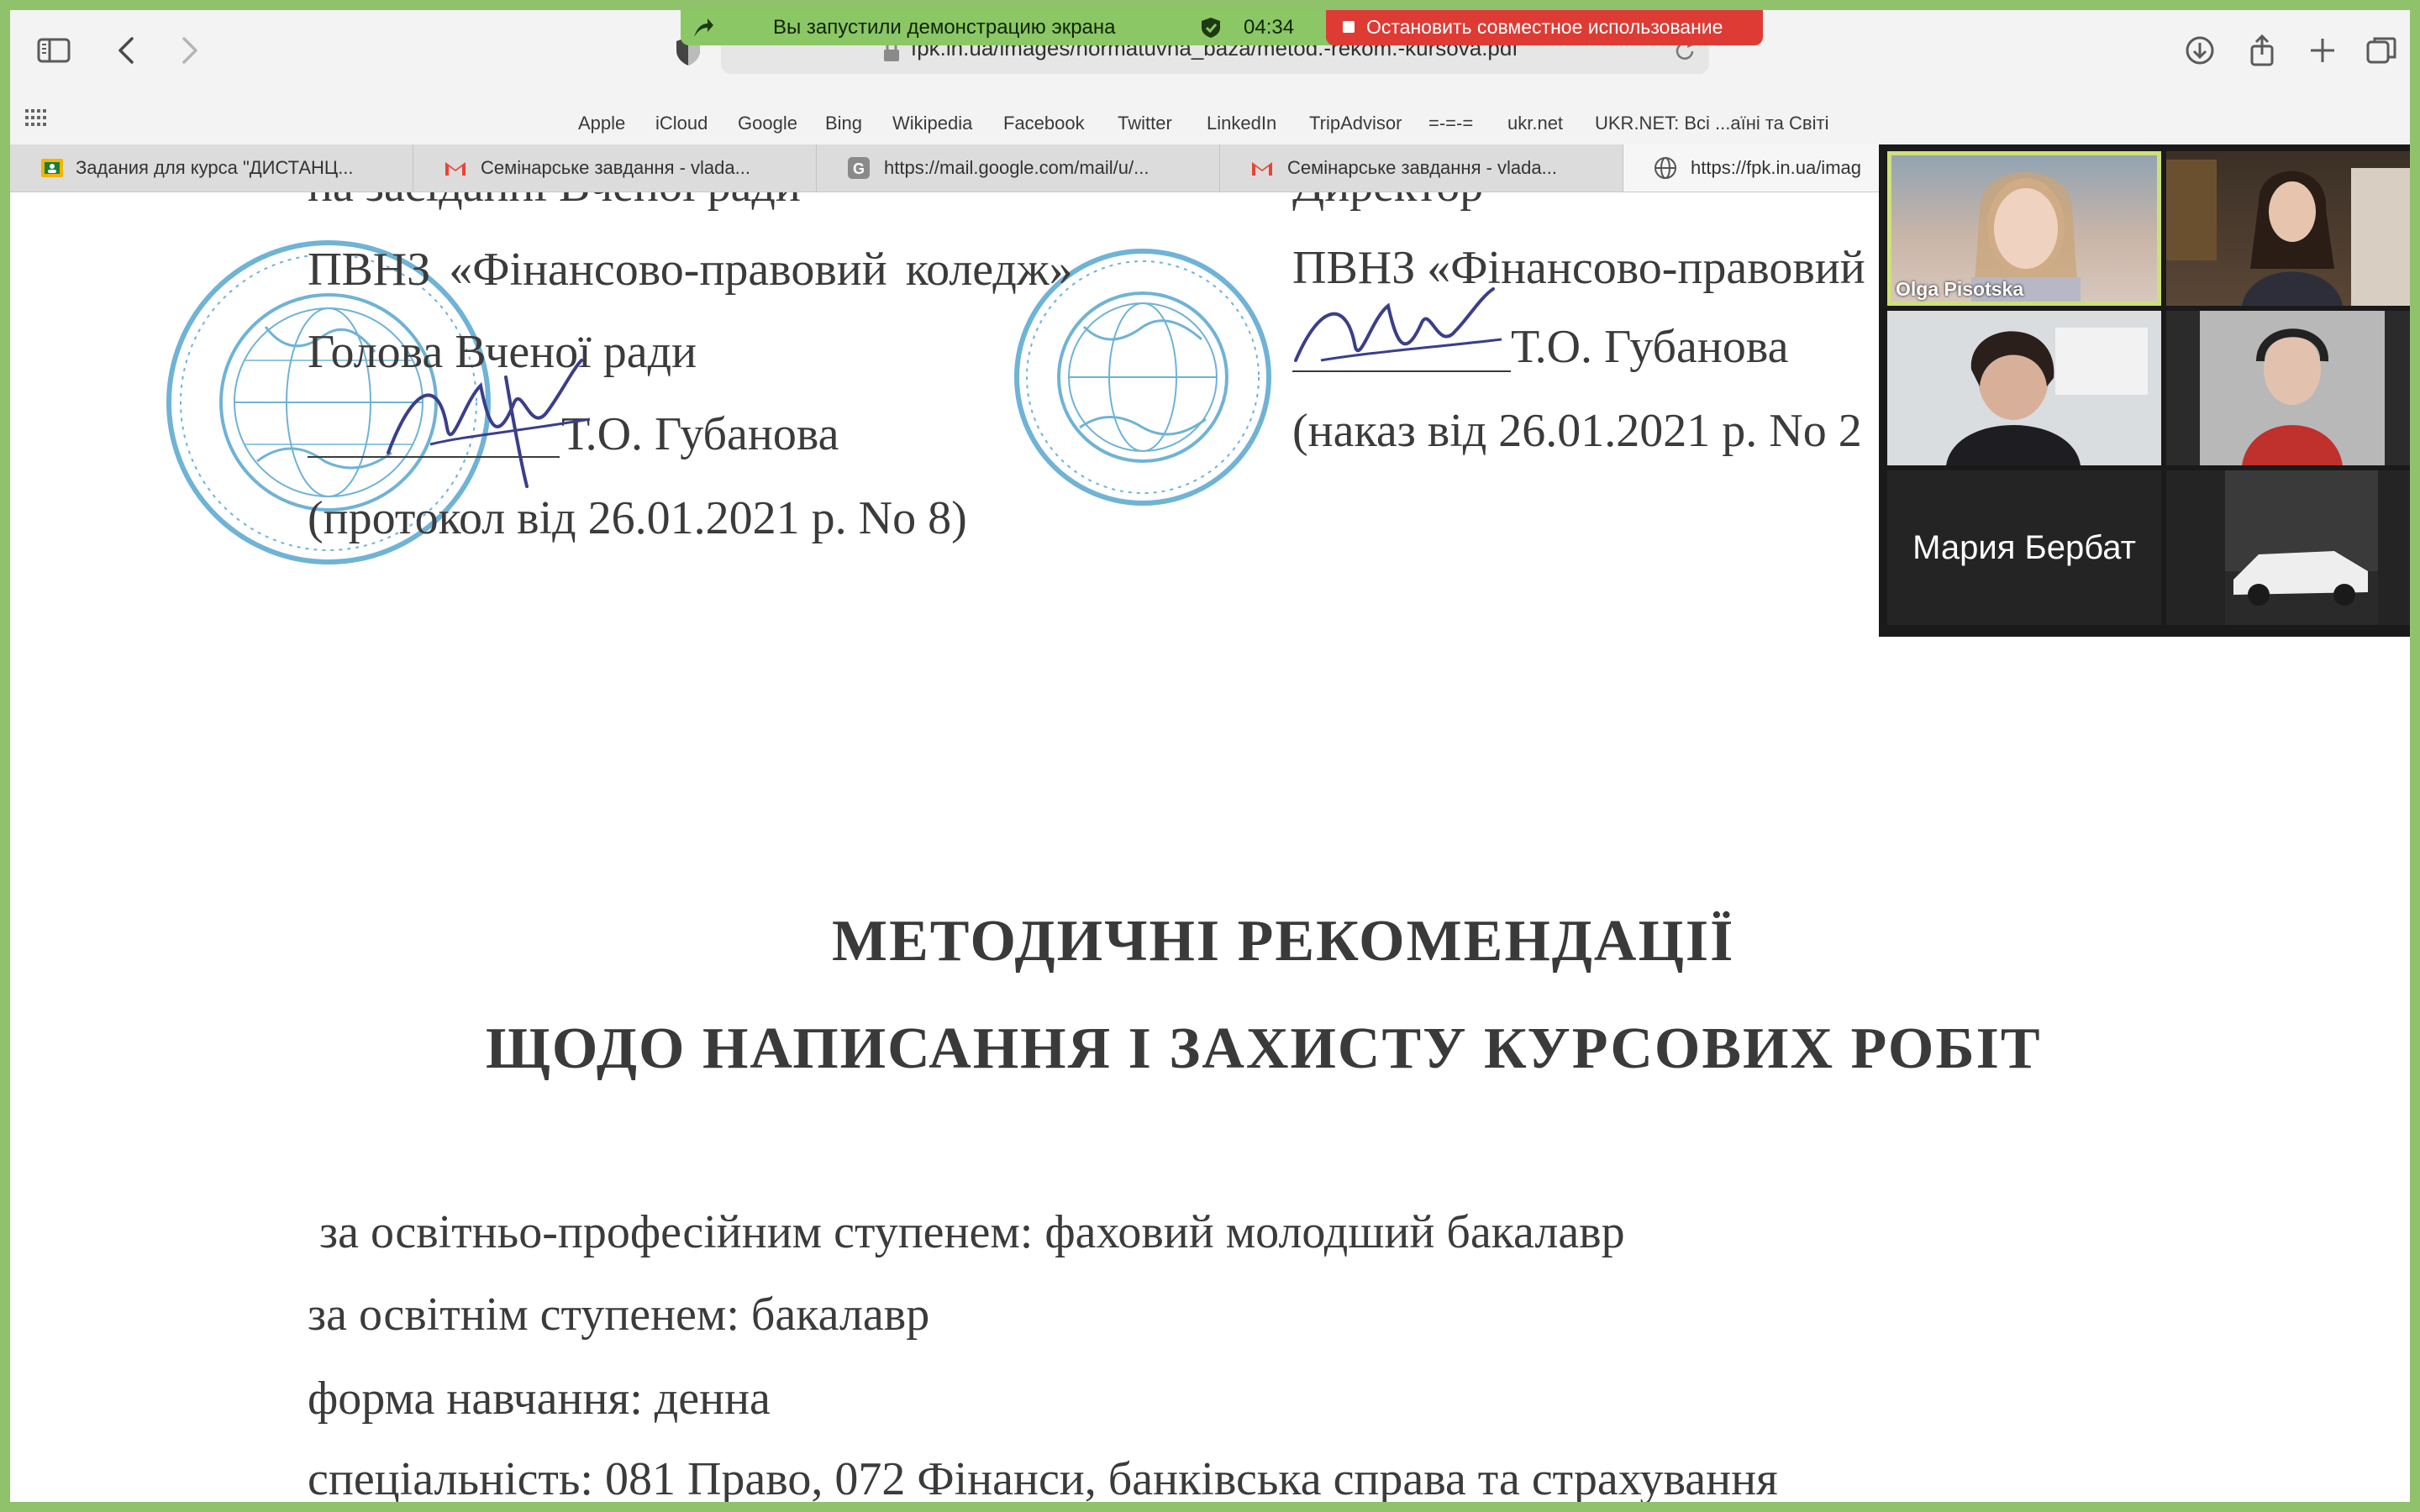  I want to click on stop-square-icon, so click(1349, 27).